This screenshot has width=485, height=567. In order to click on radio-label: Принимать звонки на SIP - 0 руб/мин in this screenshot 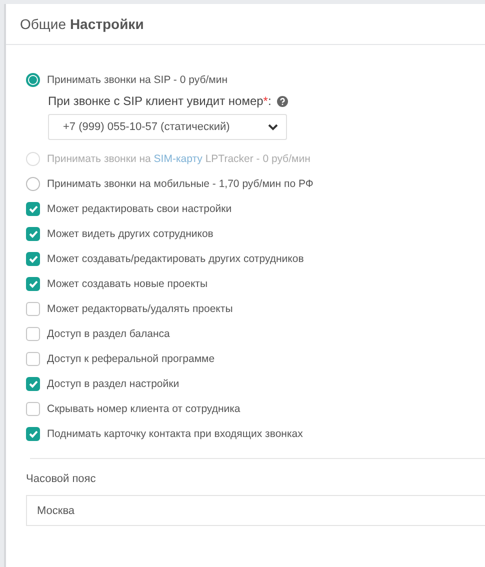, I will do `click(137, 80)`.